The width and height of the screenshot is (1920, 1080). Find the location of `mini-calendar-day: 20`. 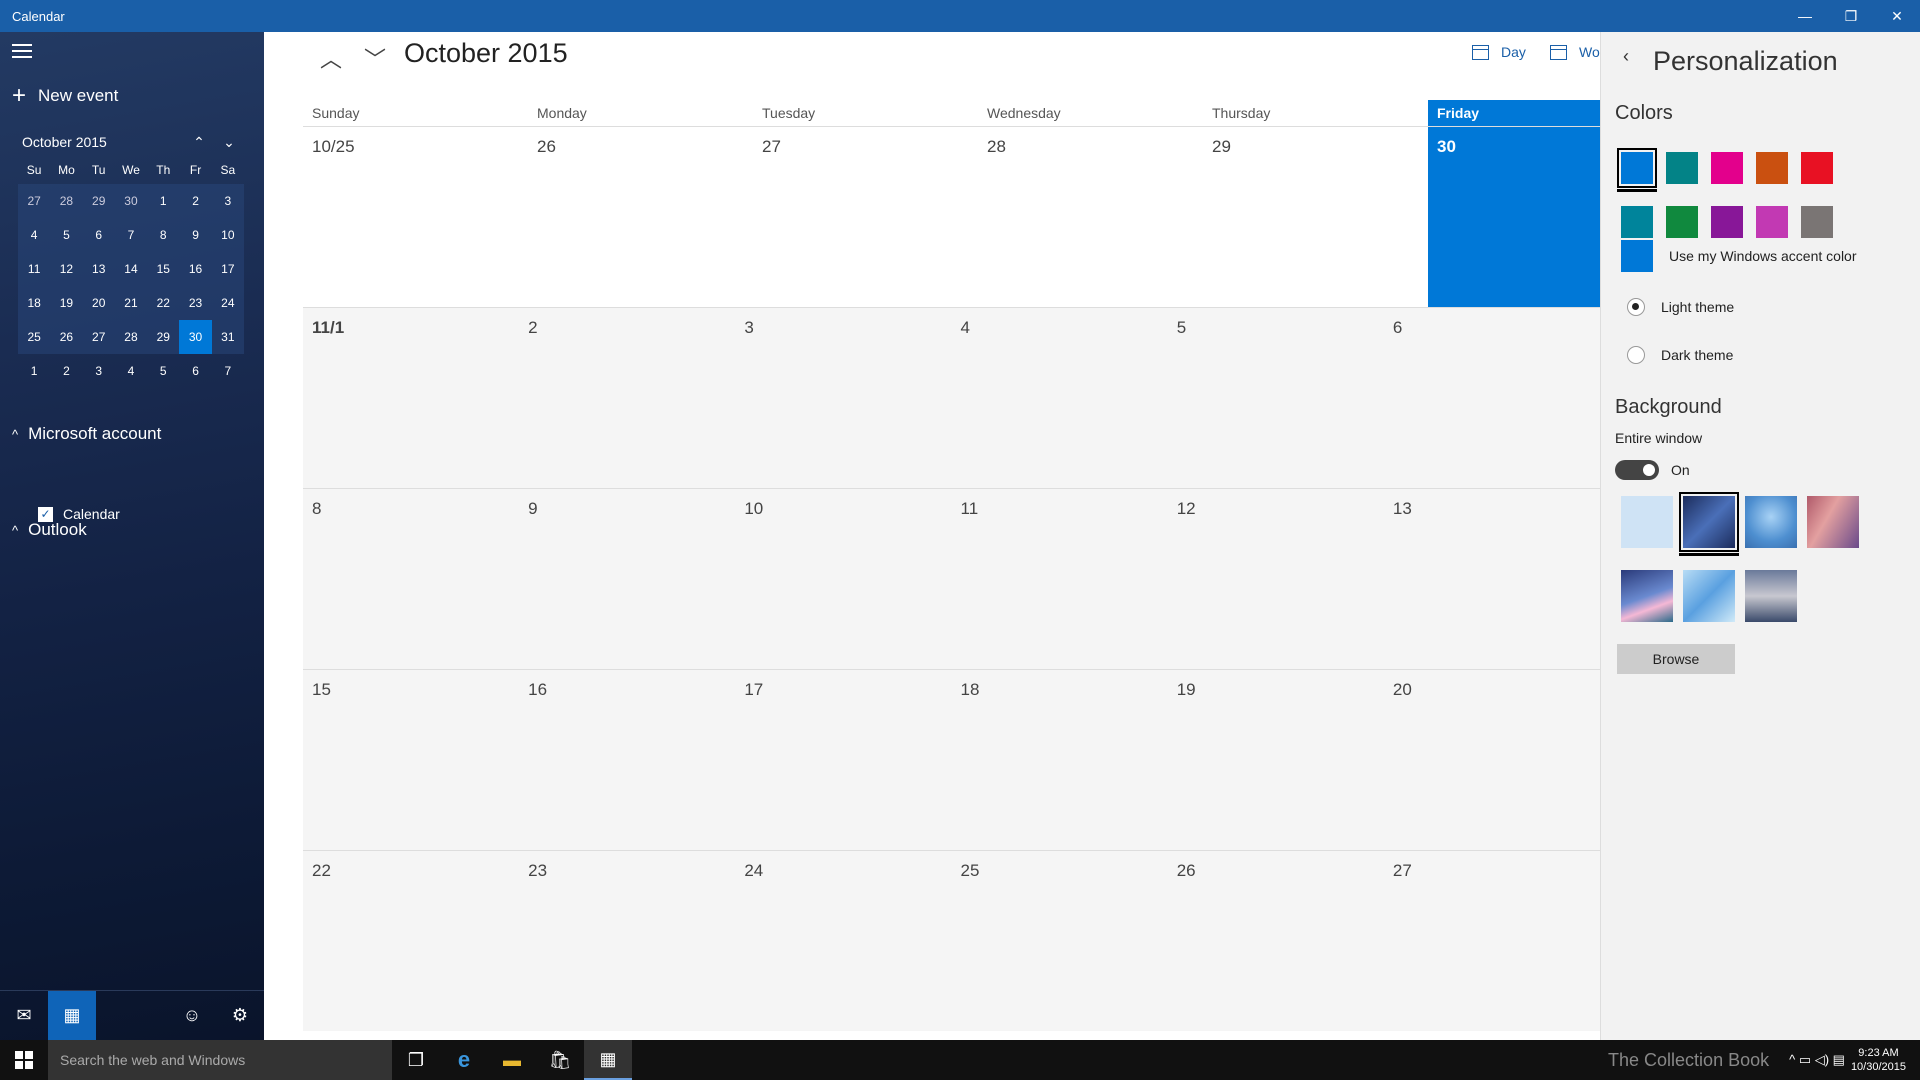

mini-calendar-day: 20 is located at coordinates (98, 303).